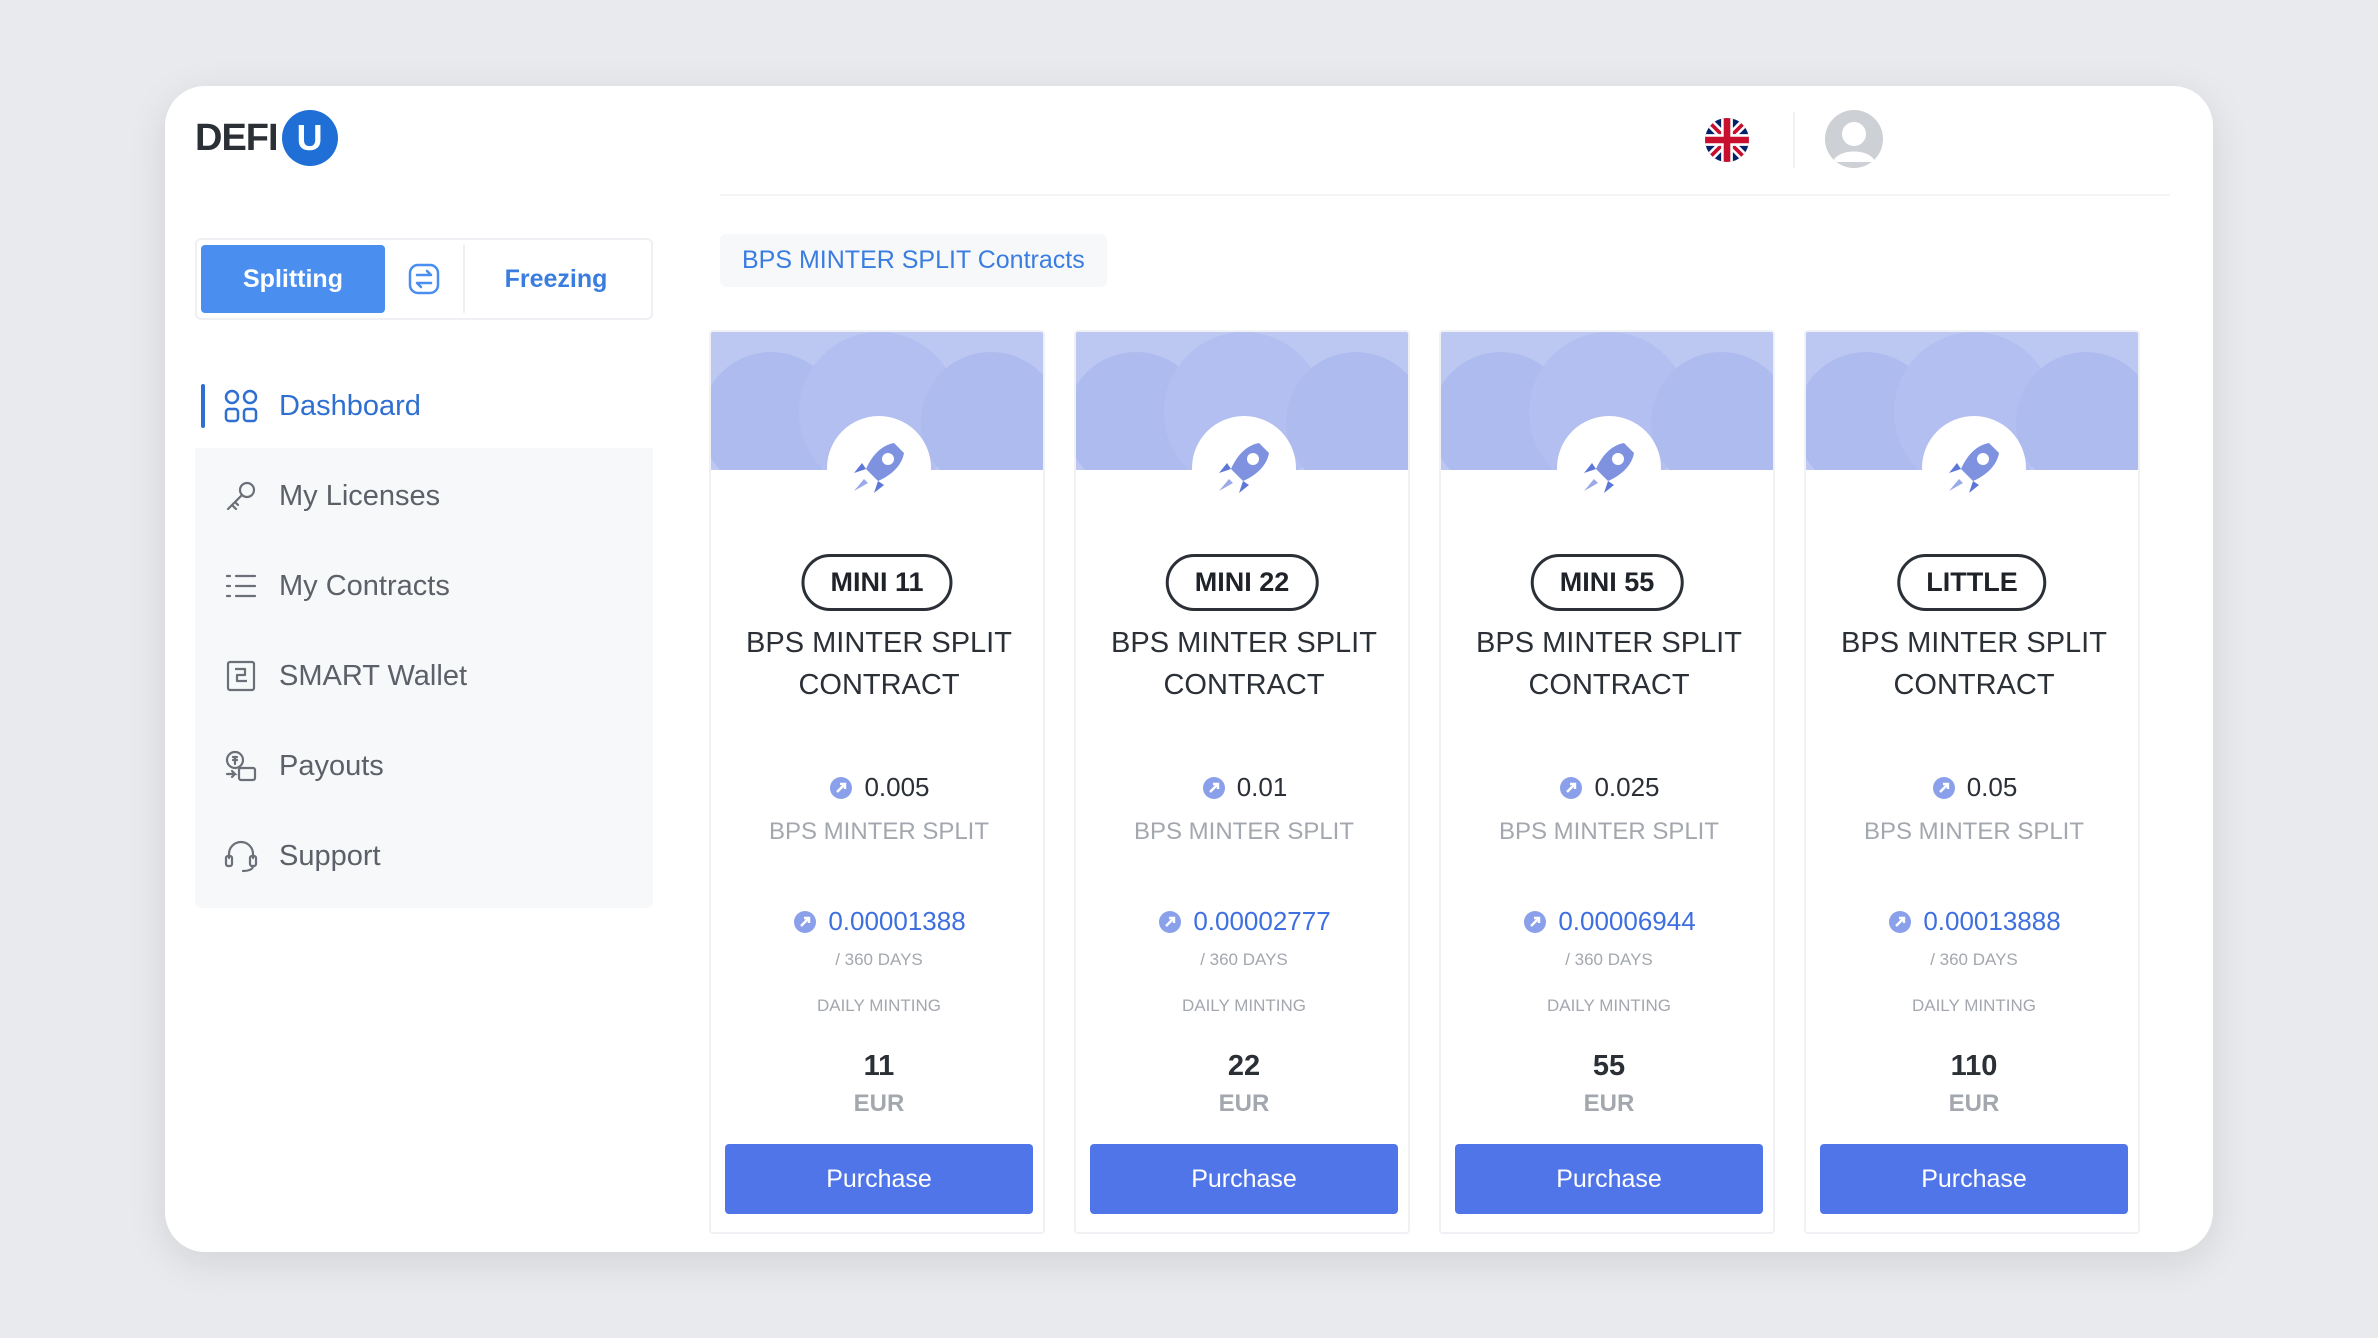  What do you see at coordinates (1242, 582) in the screenshot?
I see `card-tag: MINI 22` at bounding box center [1242, 582].